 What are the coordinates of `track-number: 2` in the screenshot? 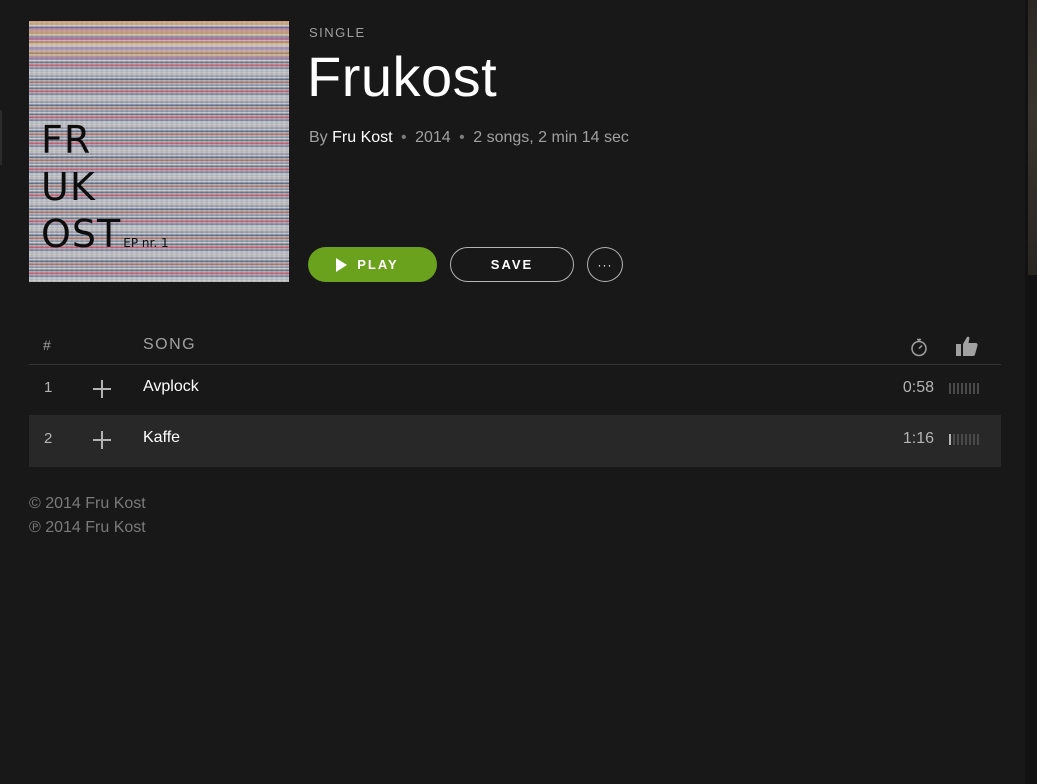 It's located at (48, 438).